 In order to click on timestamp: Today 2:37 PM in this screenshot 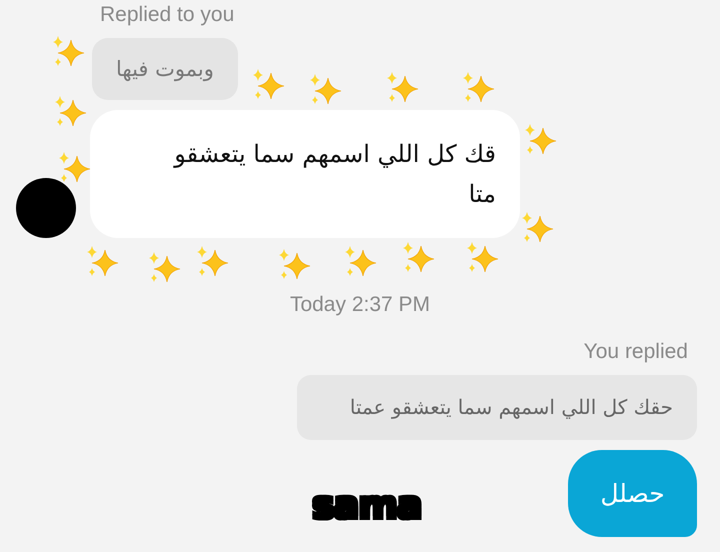, I will do `click(360, 305)`.